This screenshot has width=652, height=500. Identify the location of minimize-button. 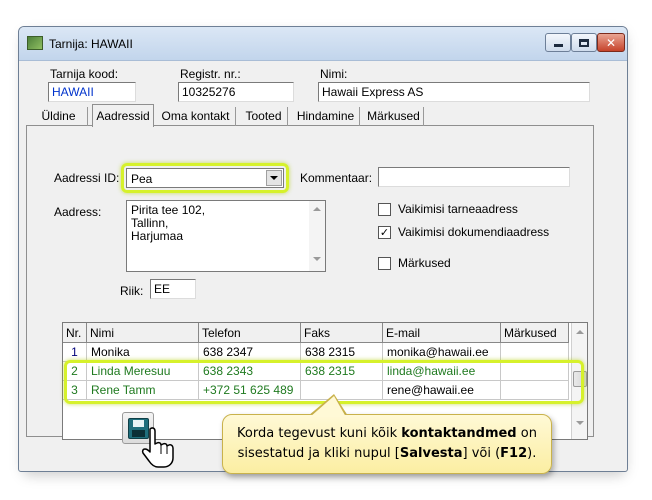
(558, 42).